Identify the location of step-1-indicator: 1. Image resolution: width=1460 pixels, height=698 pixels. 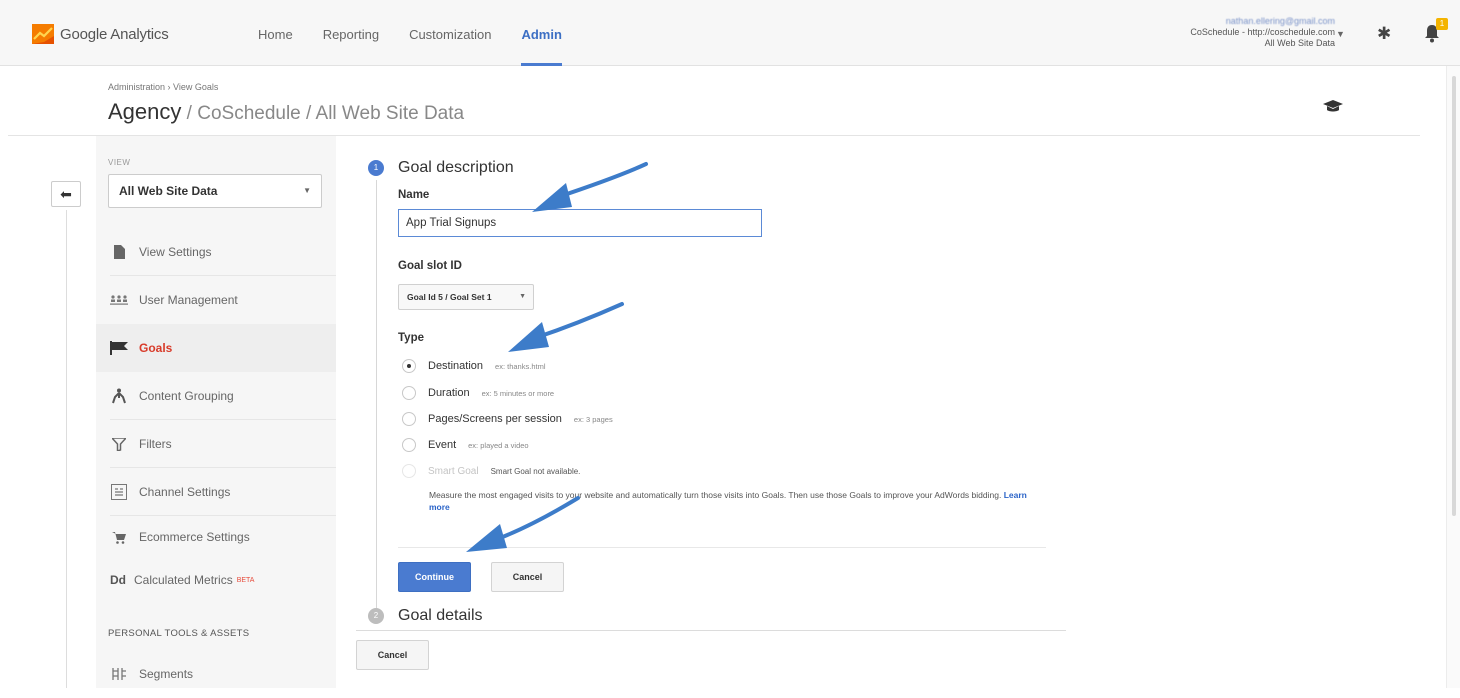
(376, 168).